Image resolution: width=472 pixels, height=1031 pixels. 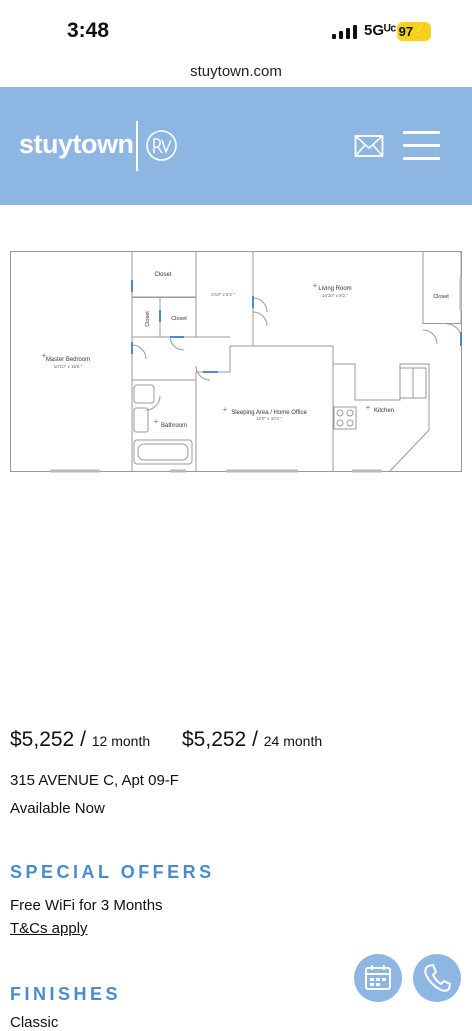 I want to click on price-12-value: $5,252, so click(x=42, y=739).